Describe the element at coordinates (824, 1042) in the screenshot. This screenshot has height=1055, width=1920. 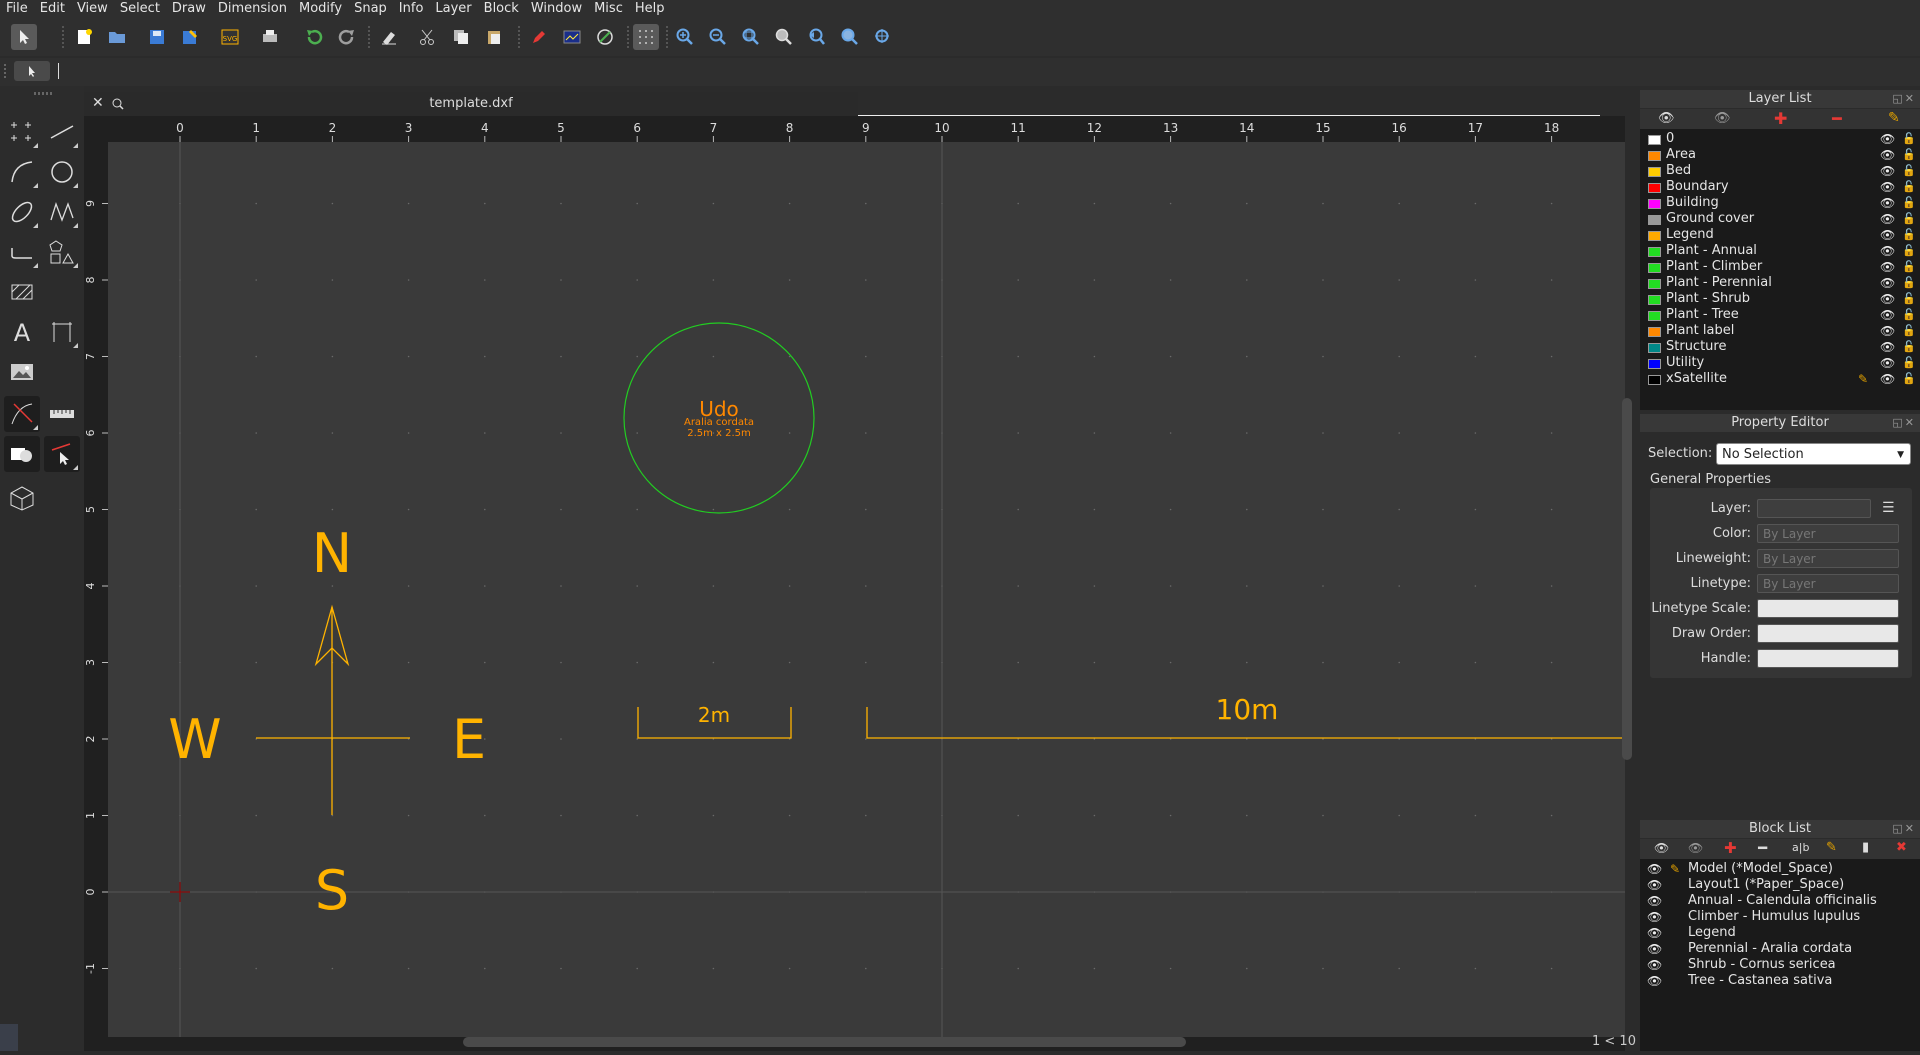
I see `horizontal-scrollbar` at that location.